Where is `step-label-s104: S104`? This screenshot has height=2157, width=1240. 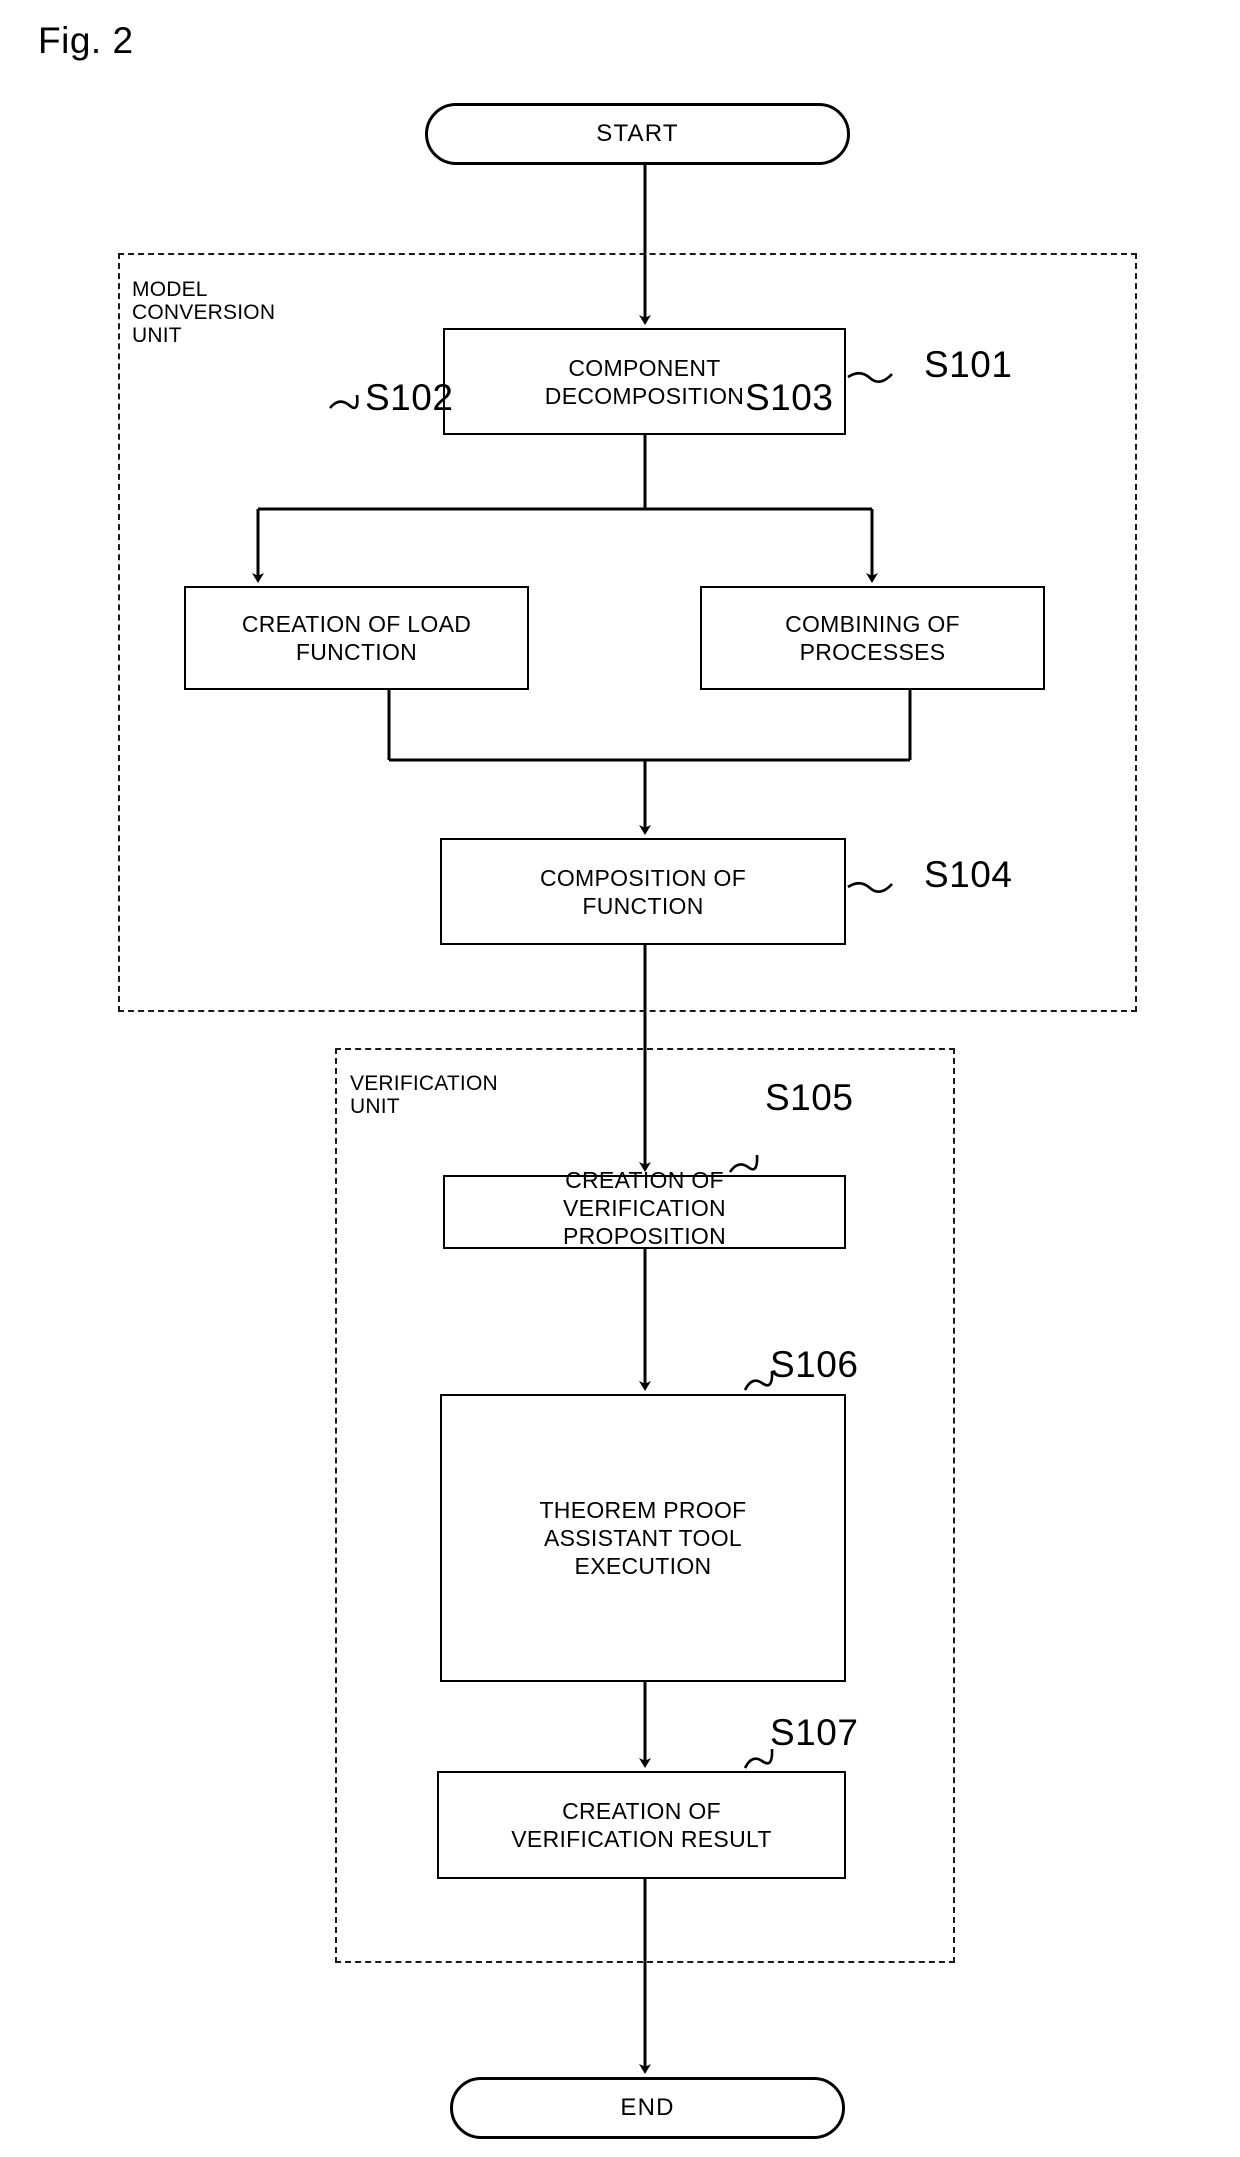
step-label-s104: S104 is located at coordinates (968, 874).